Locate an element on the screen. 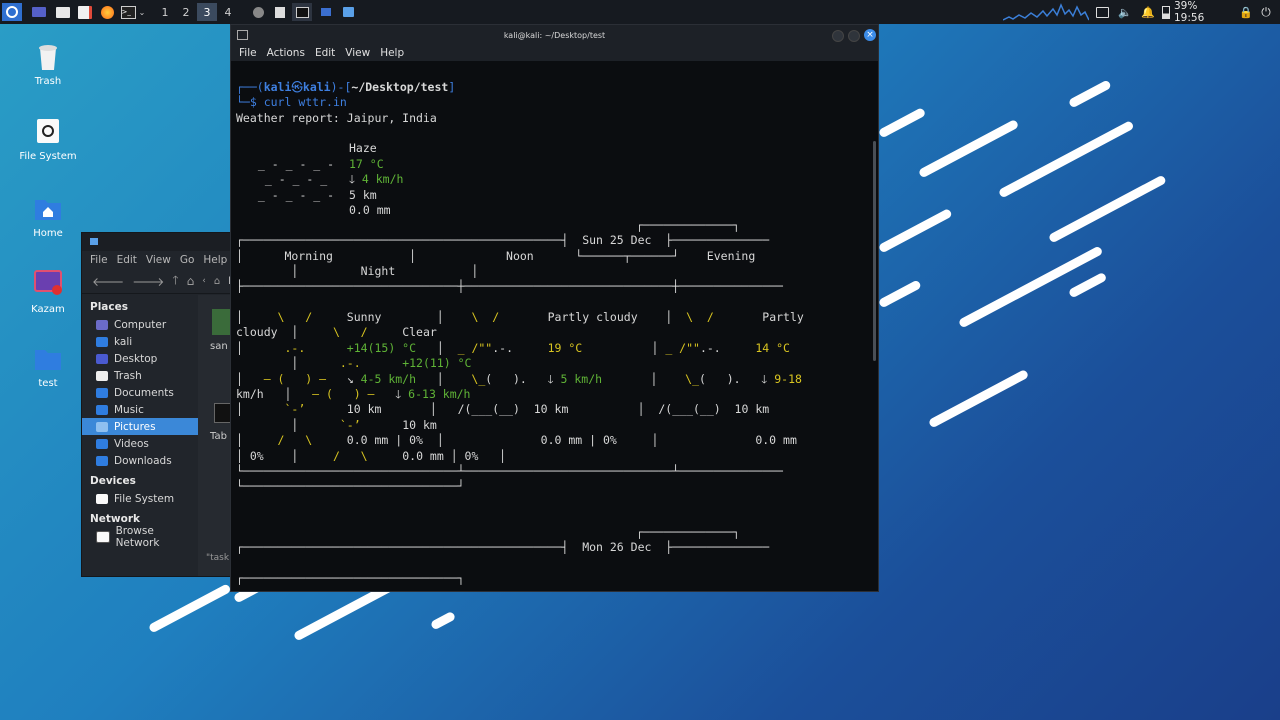 This screenshot has width=1280, height=720. notification-bell-icon: 🔔 is located at coordinates (1148, 12).